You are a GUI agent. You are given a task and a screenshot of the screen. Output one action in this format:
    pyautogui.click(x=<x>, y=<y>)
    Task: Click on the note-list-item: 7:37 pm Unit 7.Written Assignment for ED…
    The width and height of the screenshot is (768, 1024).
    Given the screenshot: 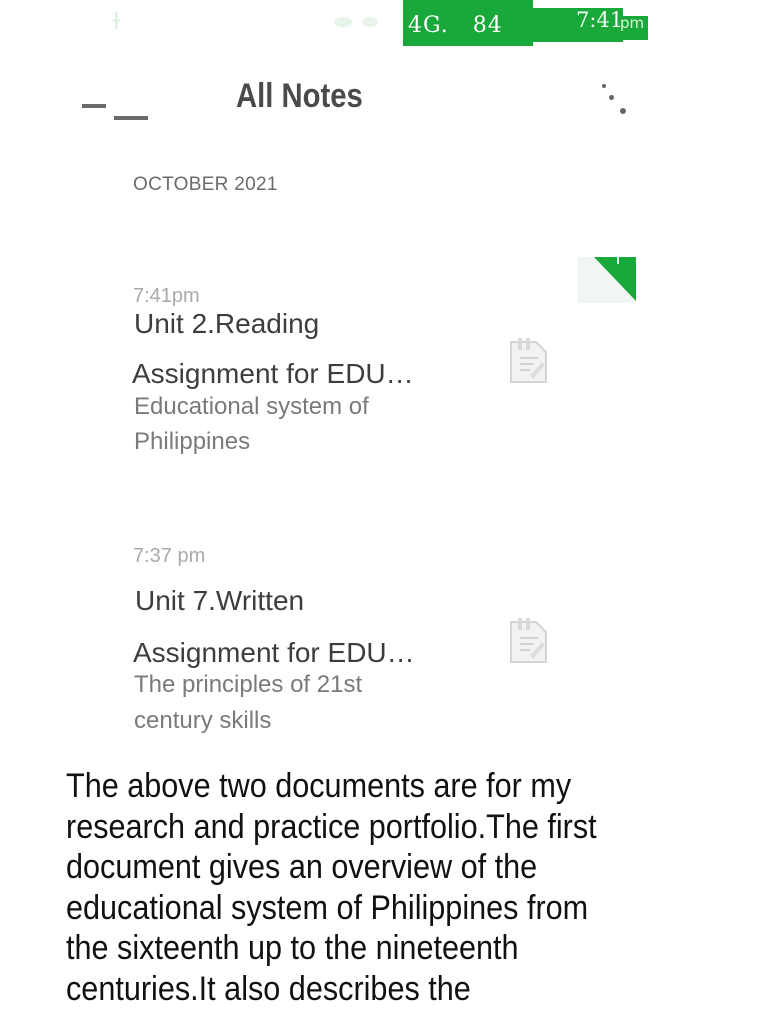 What is the action you would take?
    pyautogui.click(x=380, y=640)
    